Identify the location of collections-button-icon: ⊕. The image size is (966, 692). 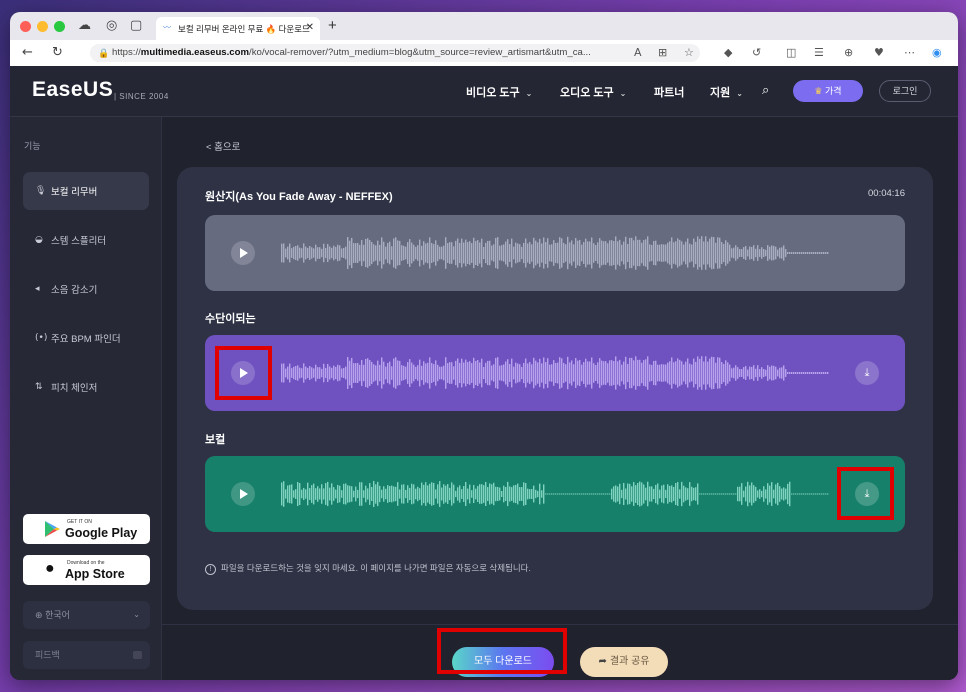
(848, 52).